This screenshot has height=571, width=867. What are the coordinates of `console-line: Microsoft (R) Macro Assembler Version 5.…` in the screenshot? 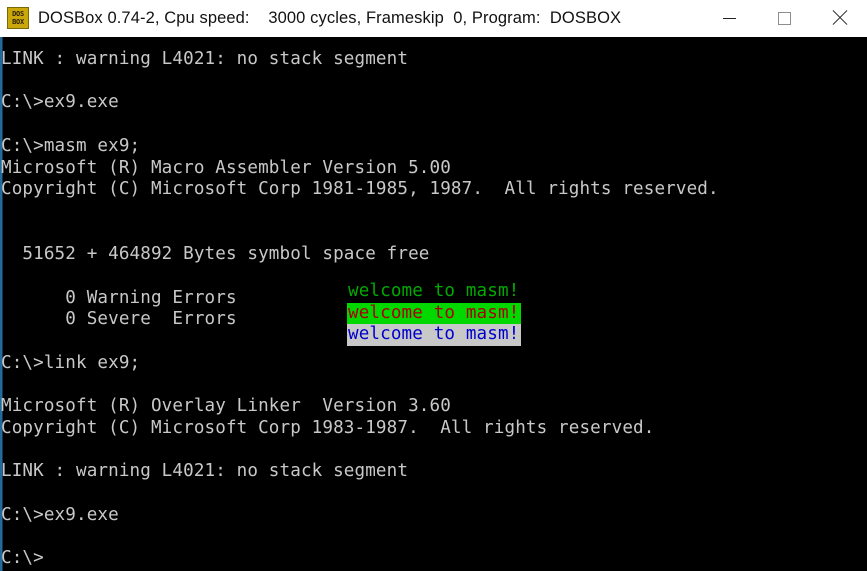 It's located at (226, 167).